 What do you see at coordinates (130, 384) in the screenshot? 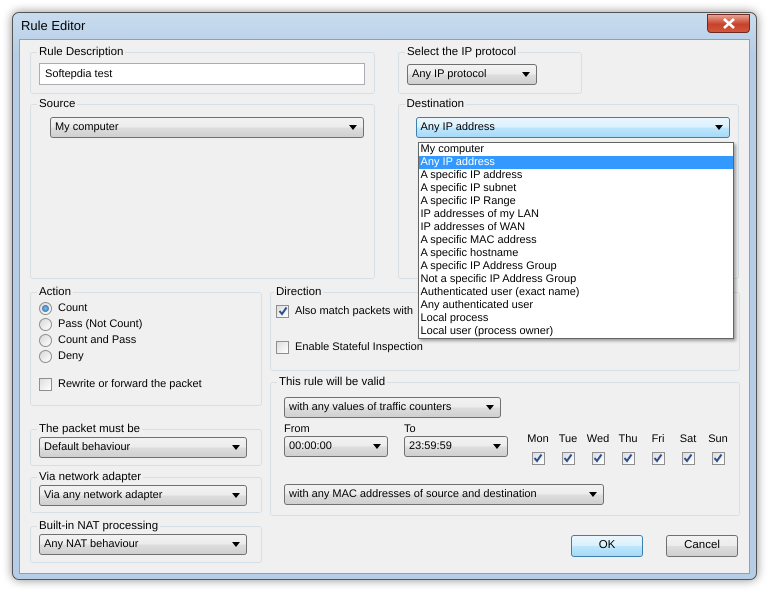
I see `checkbox-label: Rewrite or forward the packet` at bounding box center [130, 384].